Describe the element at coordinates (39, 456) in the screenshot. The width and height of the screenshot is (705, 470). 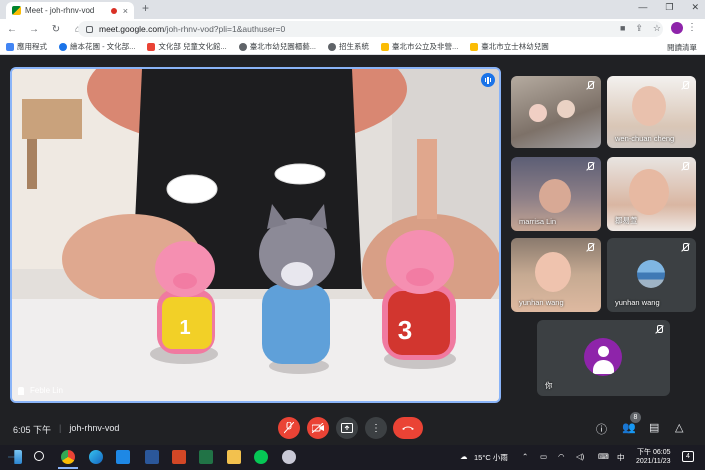
I see `search-icon` at that location.